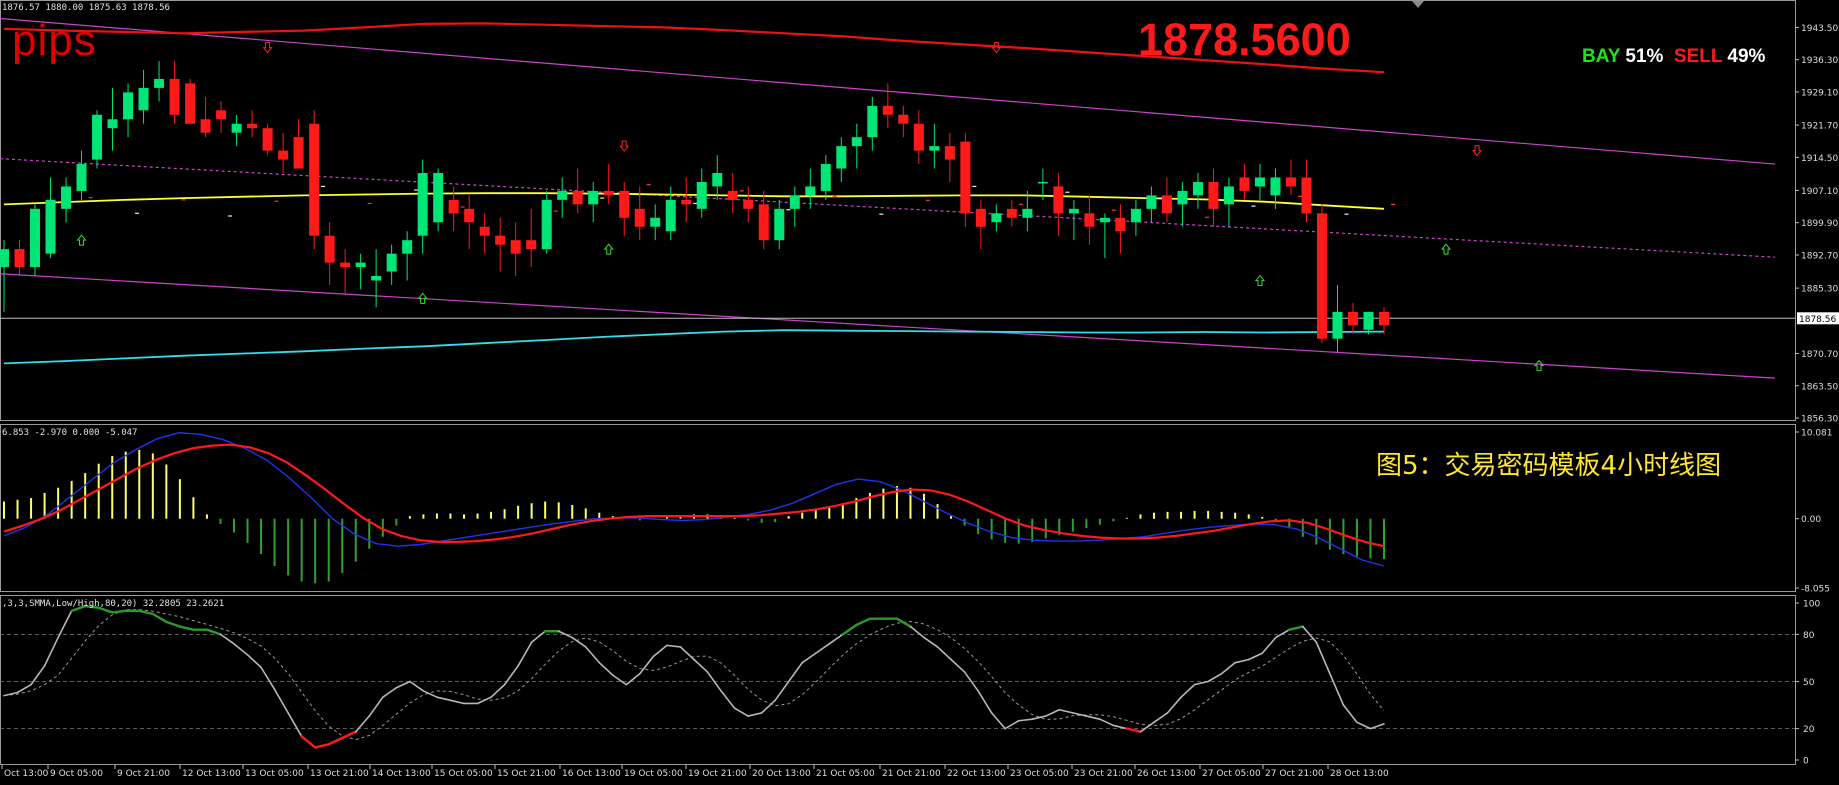 Image resolution: width=1839 pixels, height=785 pixels. What do you see at coordinates (1746, 56) in the screenshot?
I see `sell-percent: 49%` at bounding box center [1746, 56].